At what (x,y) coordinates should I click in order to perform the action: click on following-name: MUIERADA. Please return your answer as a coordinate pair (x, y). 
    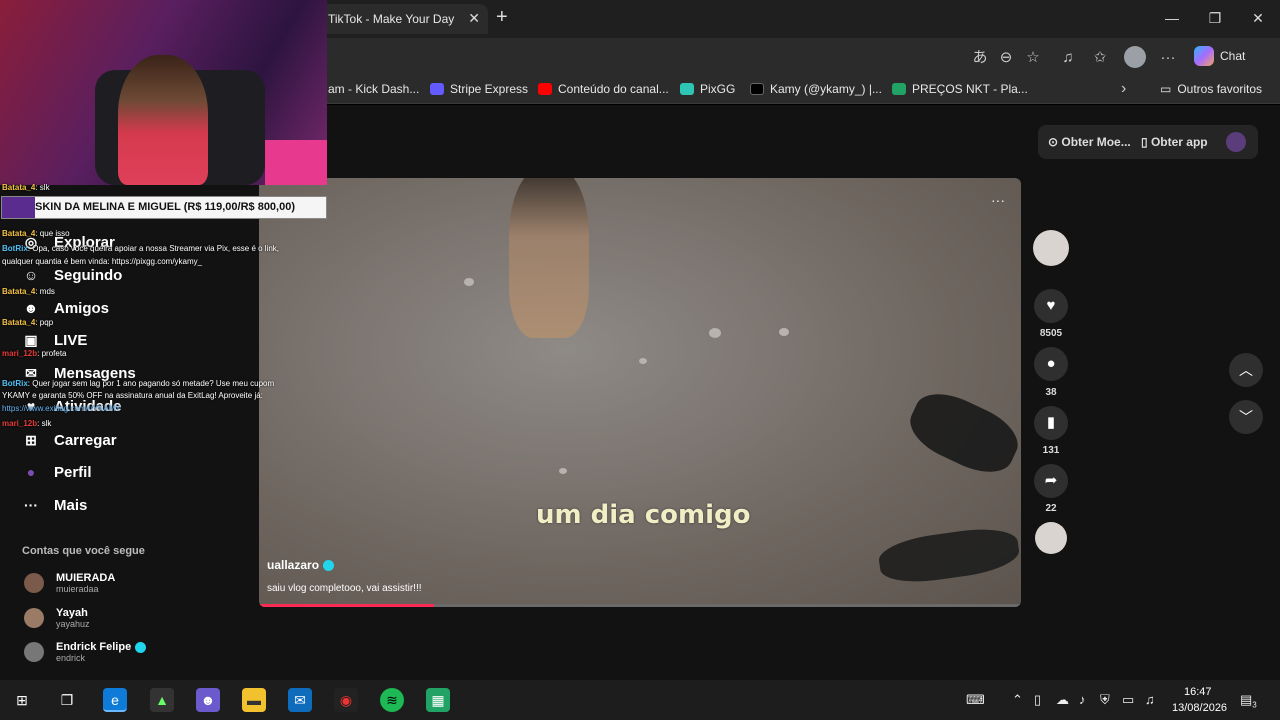
    Looking at the image, I should click on (86, 578).